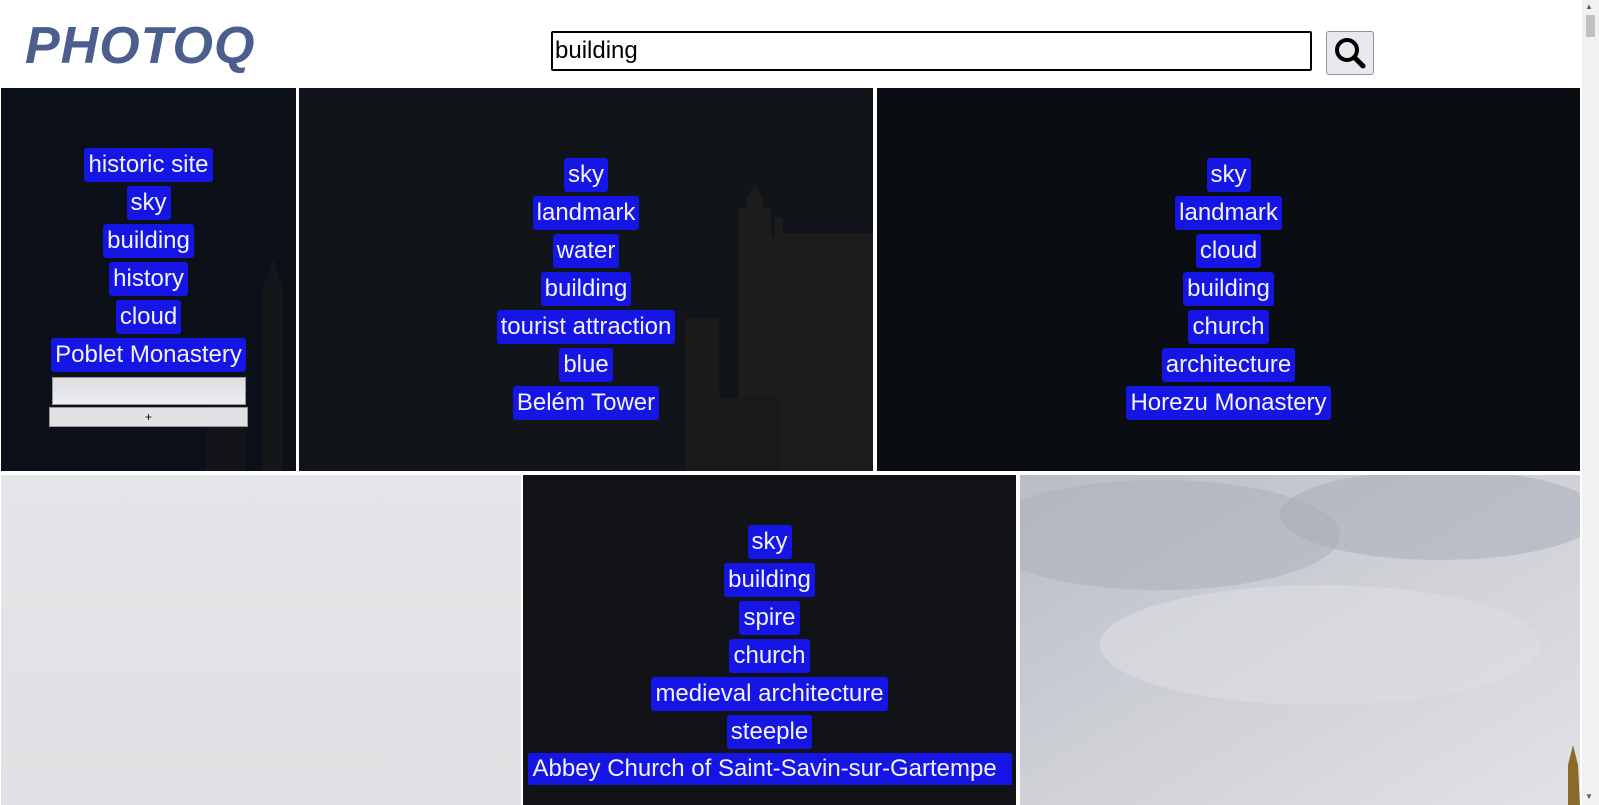  I want to click on photo-tile-sky, so click(261, 640).